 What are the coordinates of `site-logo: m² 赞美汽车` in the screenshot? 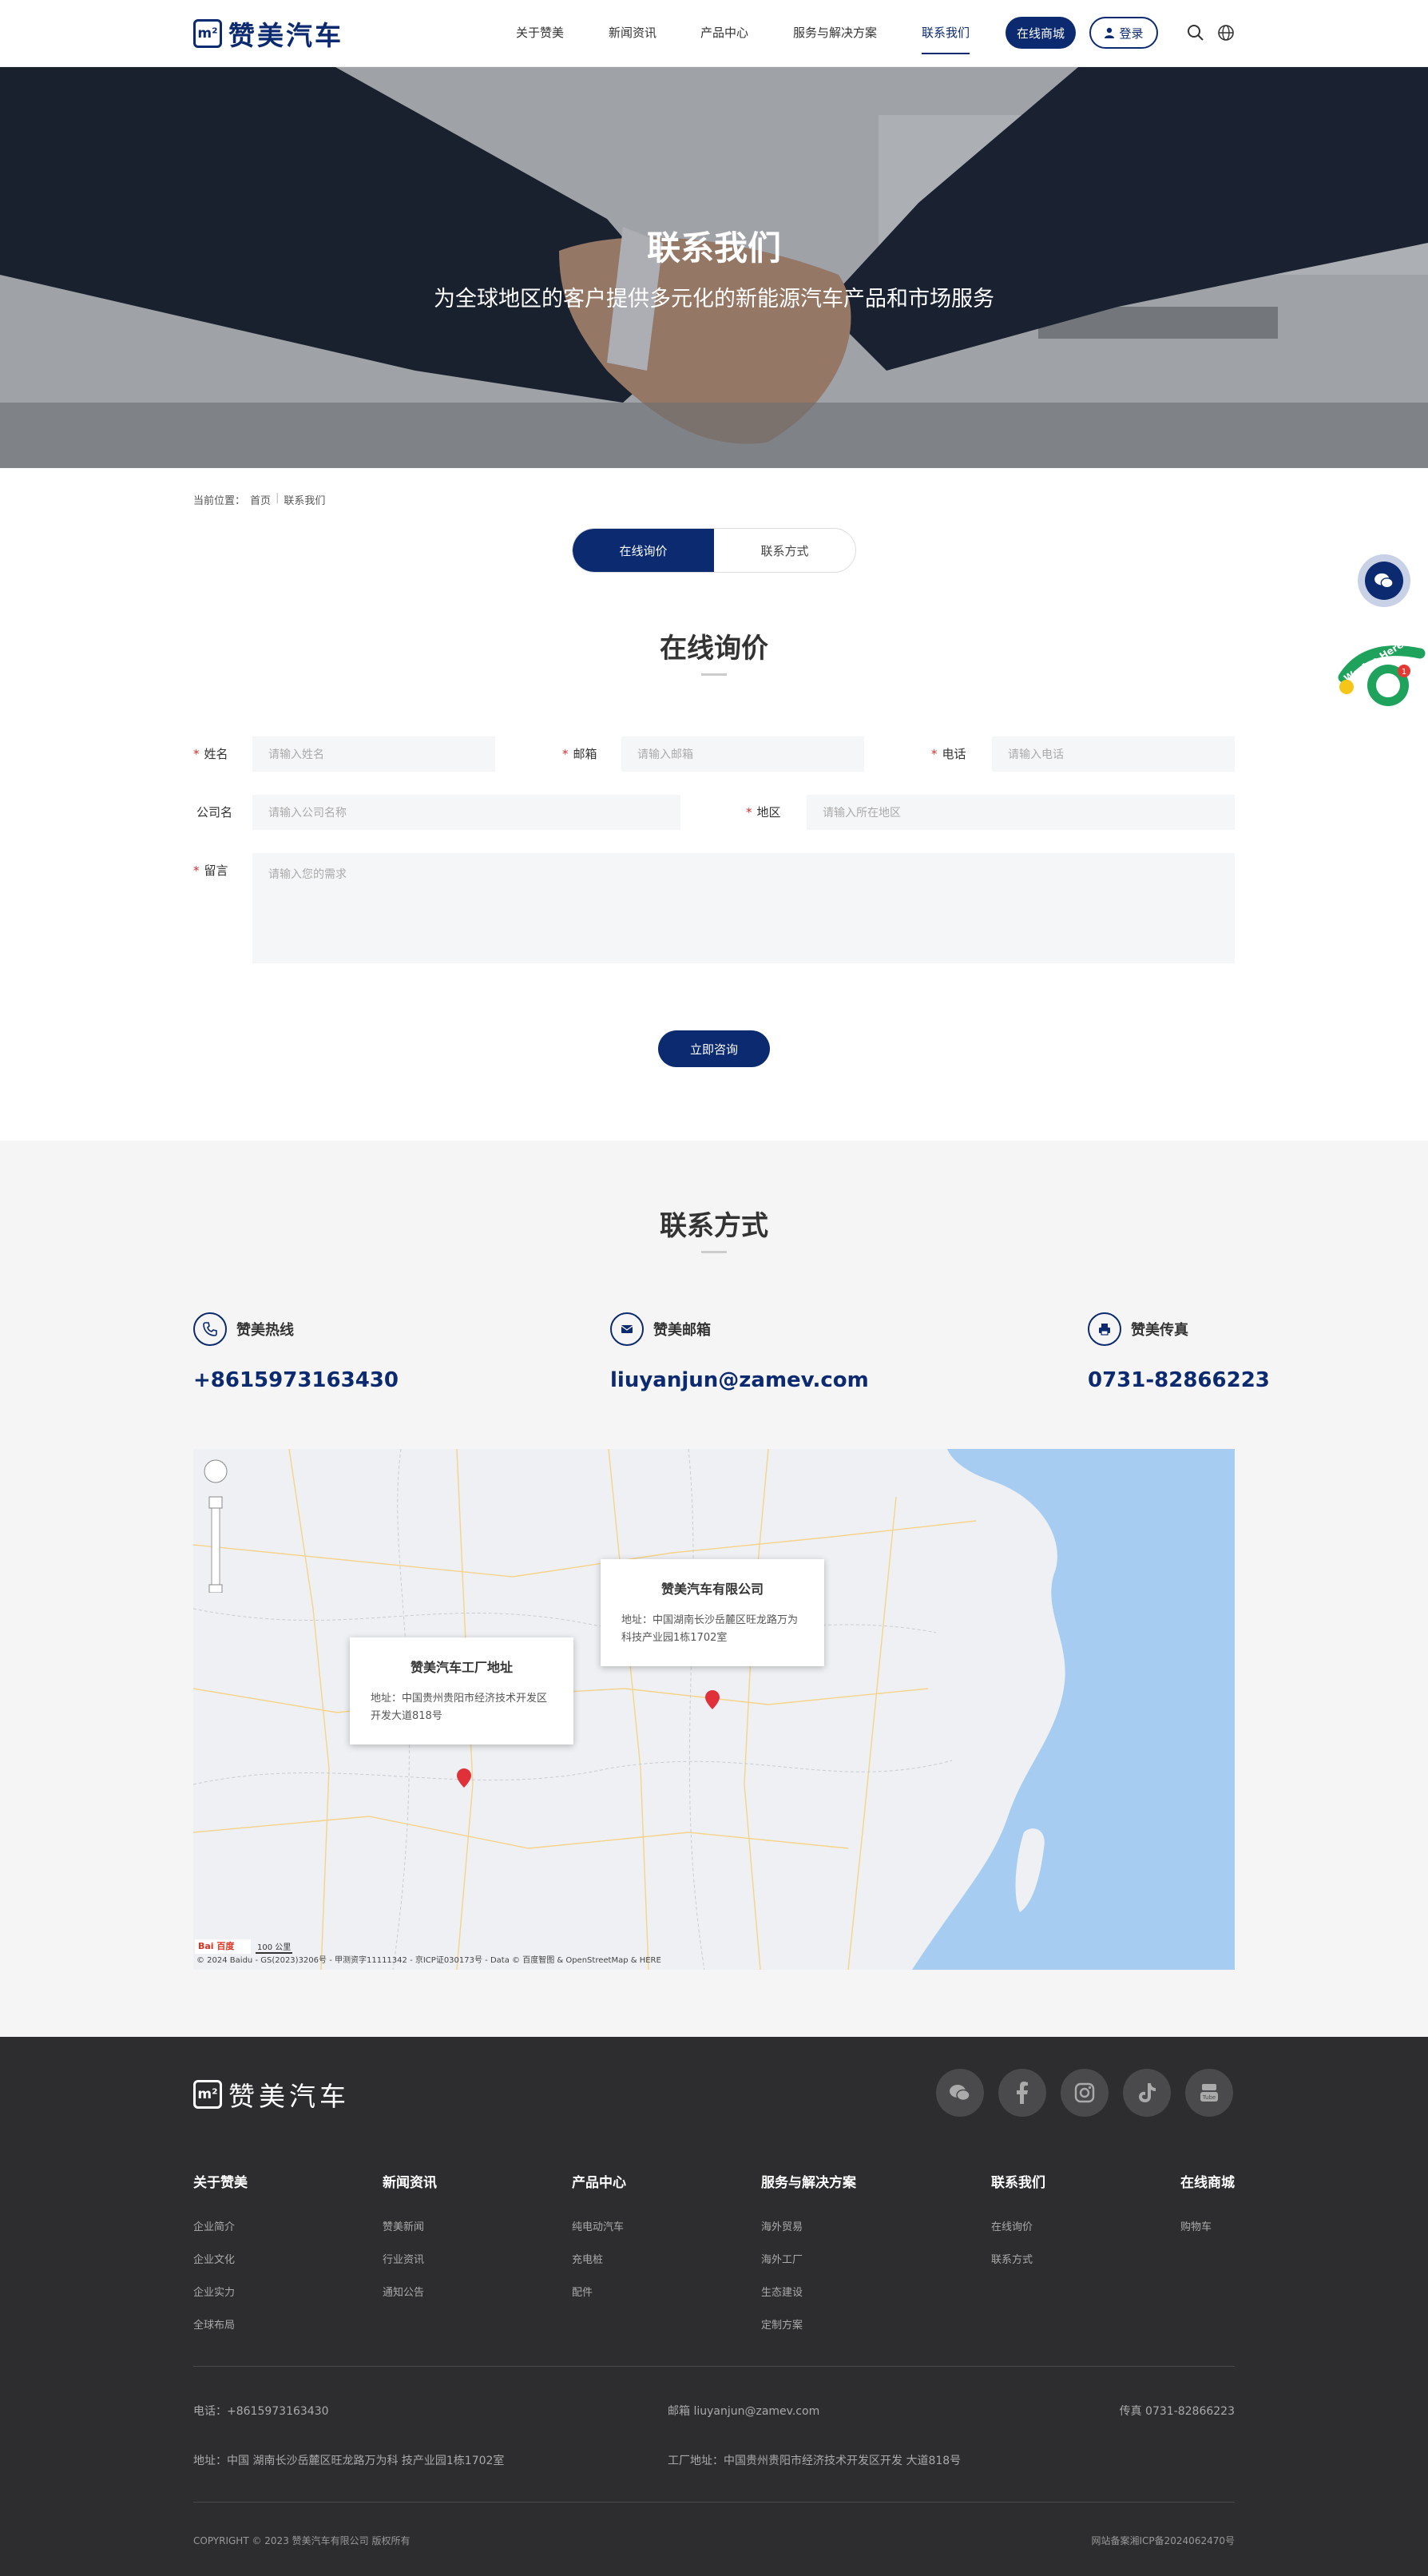 It's located at (268, 34).